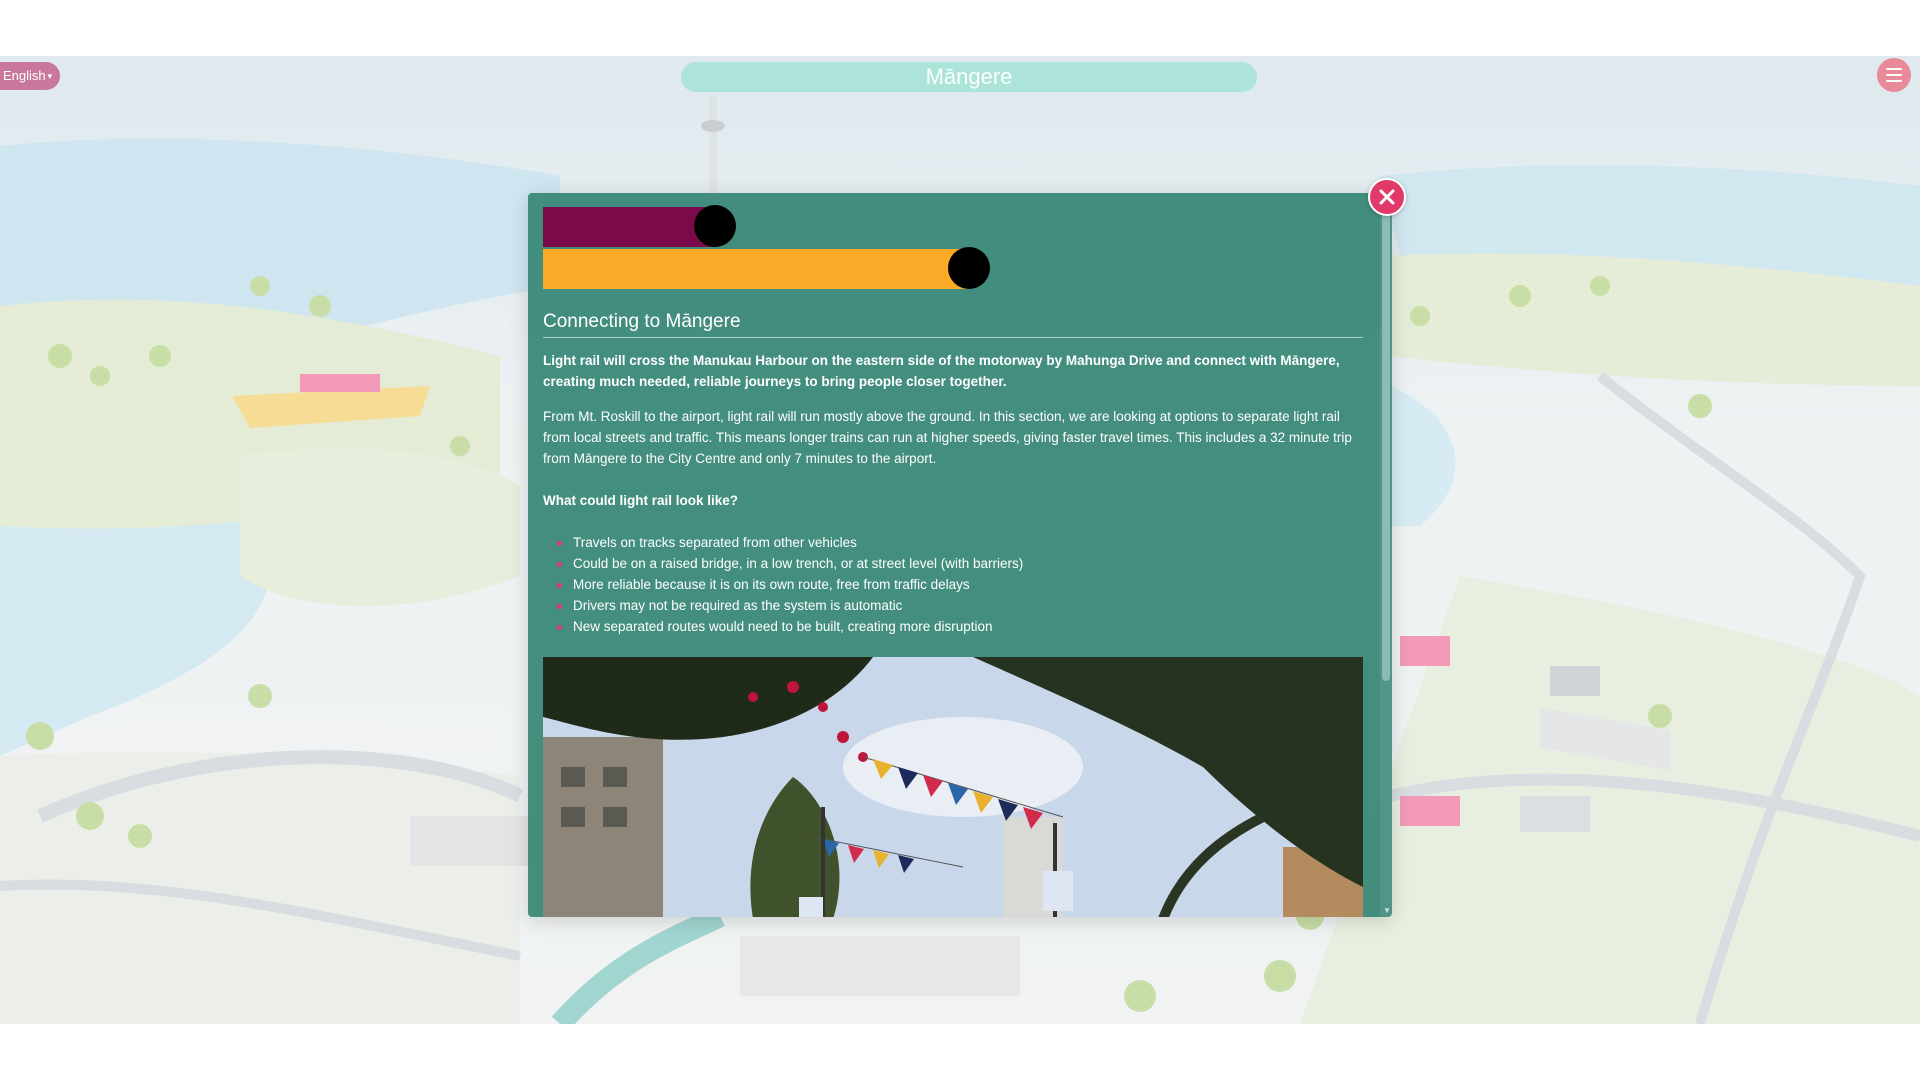 The image size is (1920, 1080). Describe the element at coordinates (380, 526) in the screenshot. I see `land-patch` at that location.